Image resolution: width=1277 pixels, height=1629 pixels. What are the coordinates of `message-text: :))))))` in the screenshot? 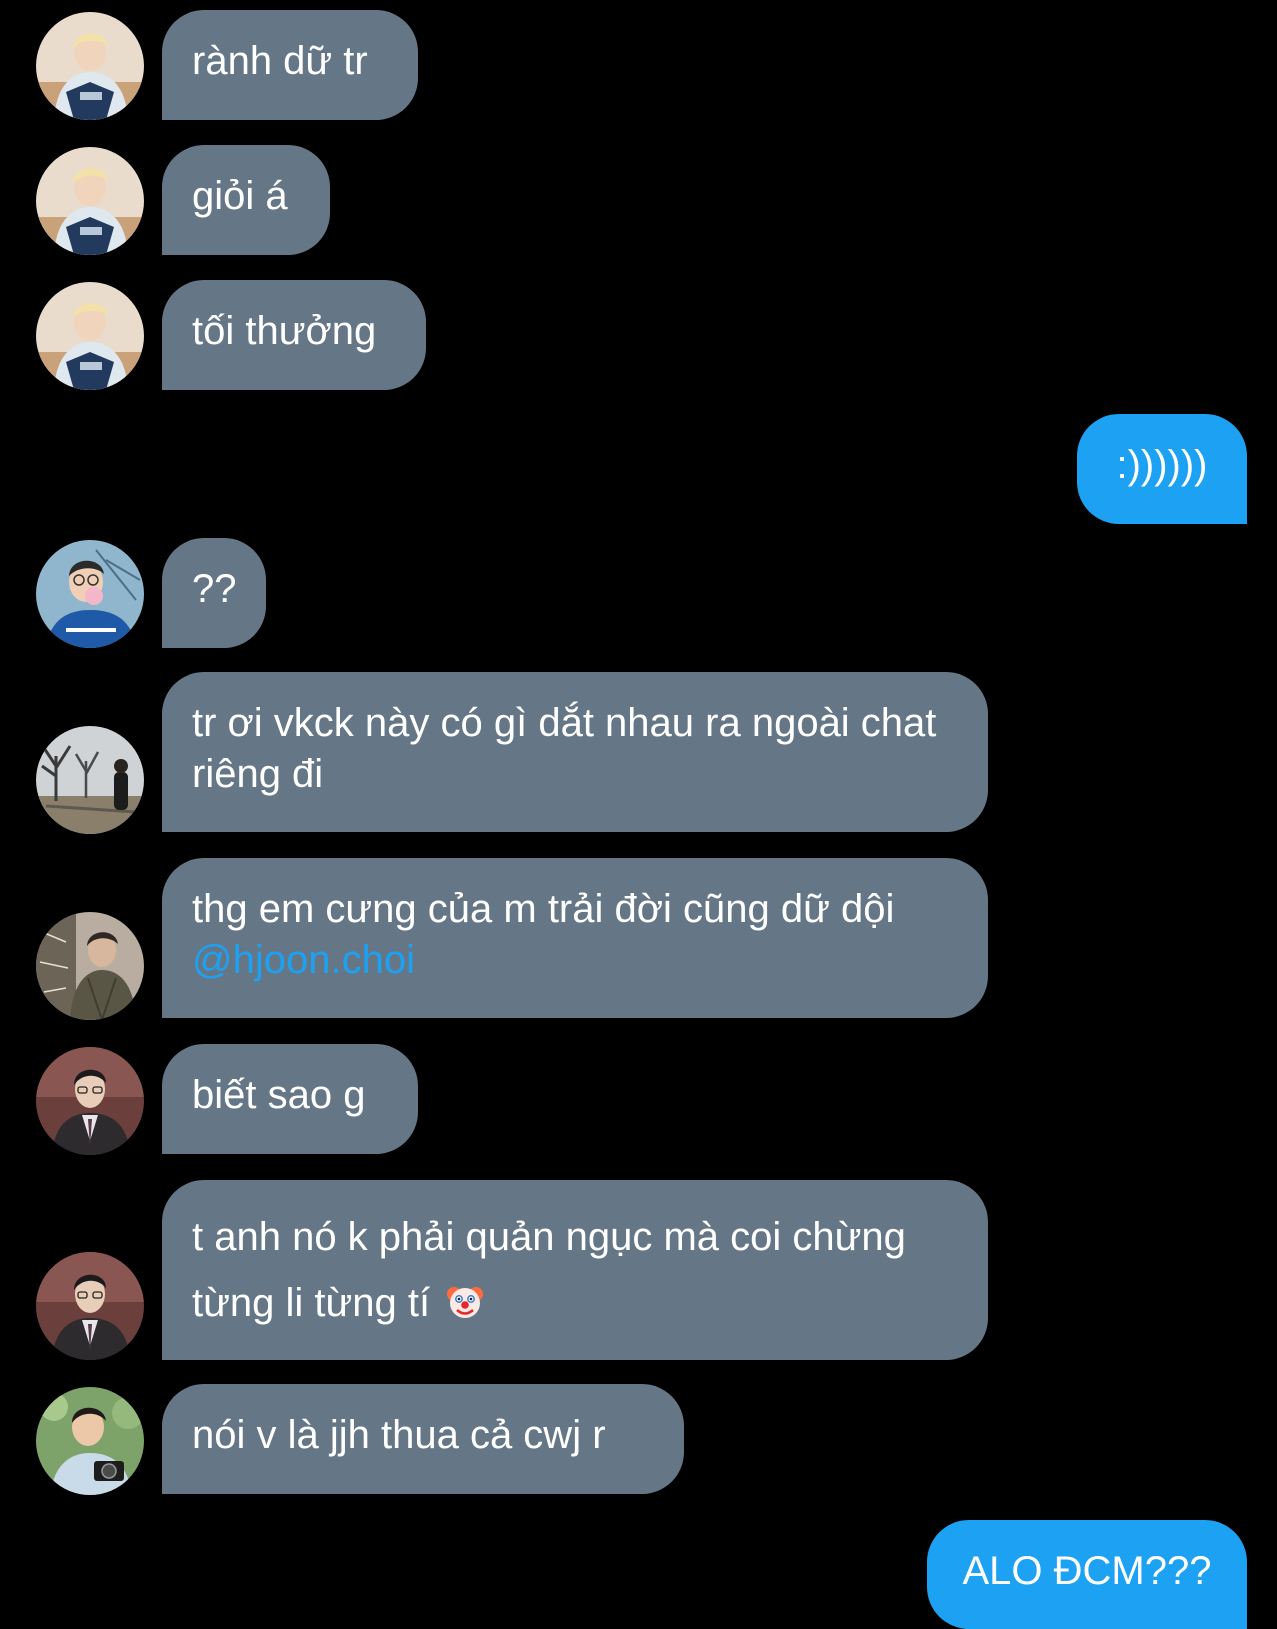 It's located at (1162, 465).